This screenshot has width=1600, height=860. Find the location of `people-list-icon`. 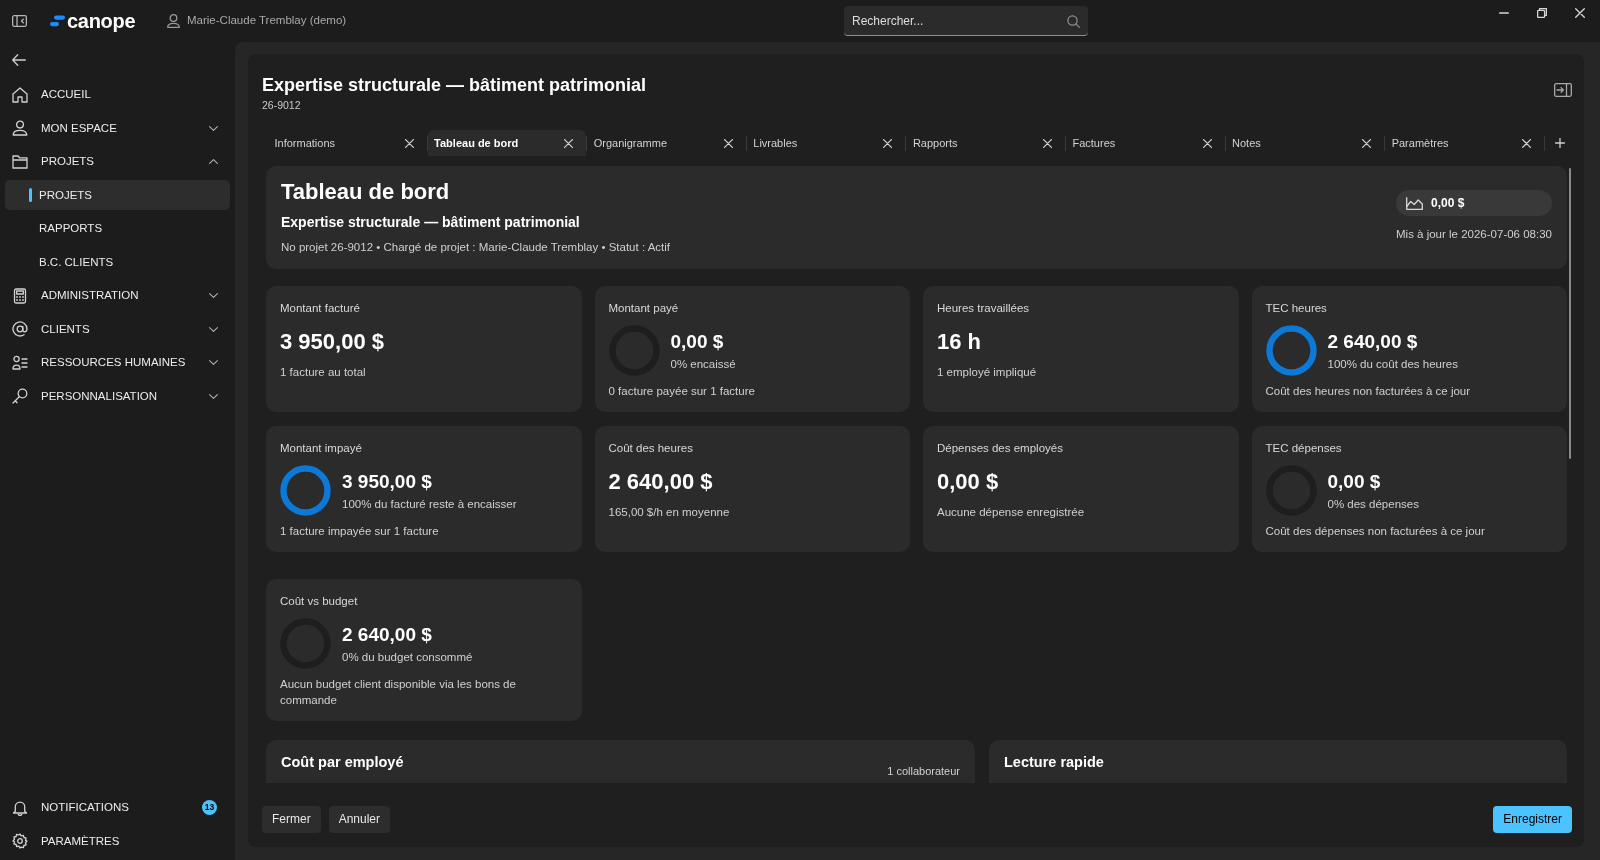

people-list-icon is located at coordinates (19, 362).